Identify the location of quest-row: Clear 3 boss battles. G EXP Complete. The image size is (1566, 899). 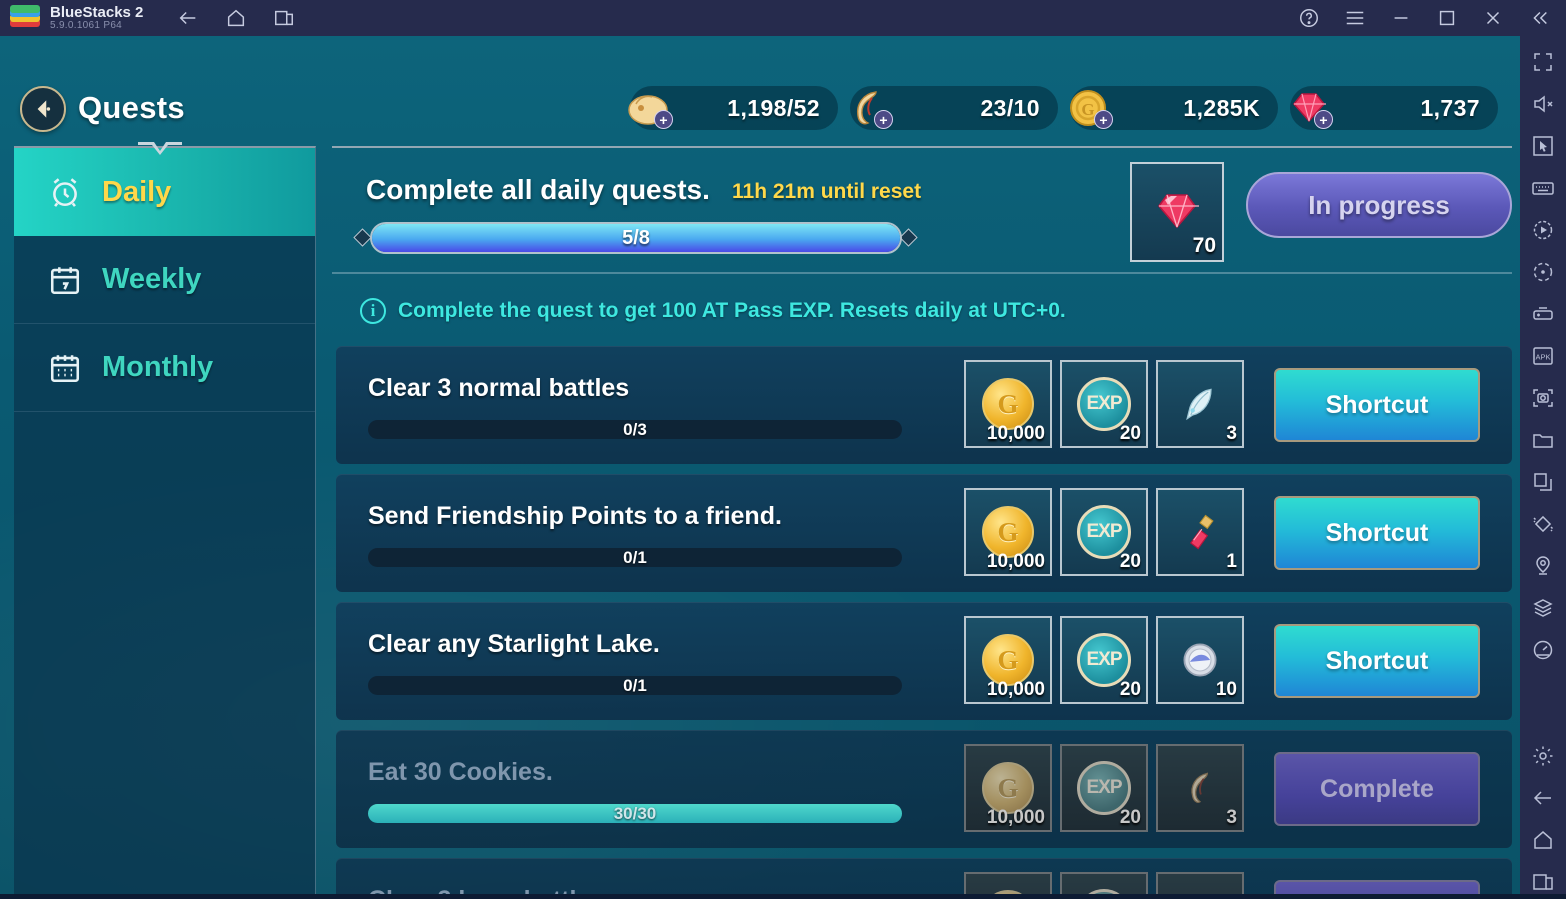
(924, 876).